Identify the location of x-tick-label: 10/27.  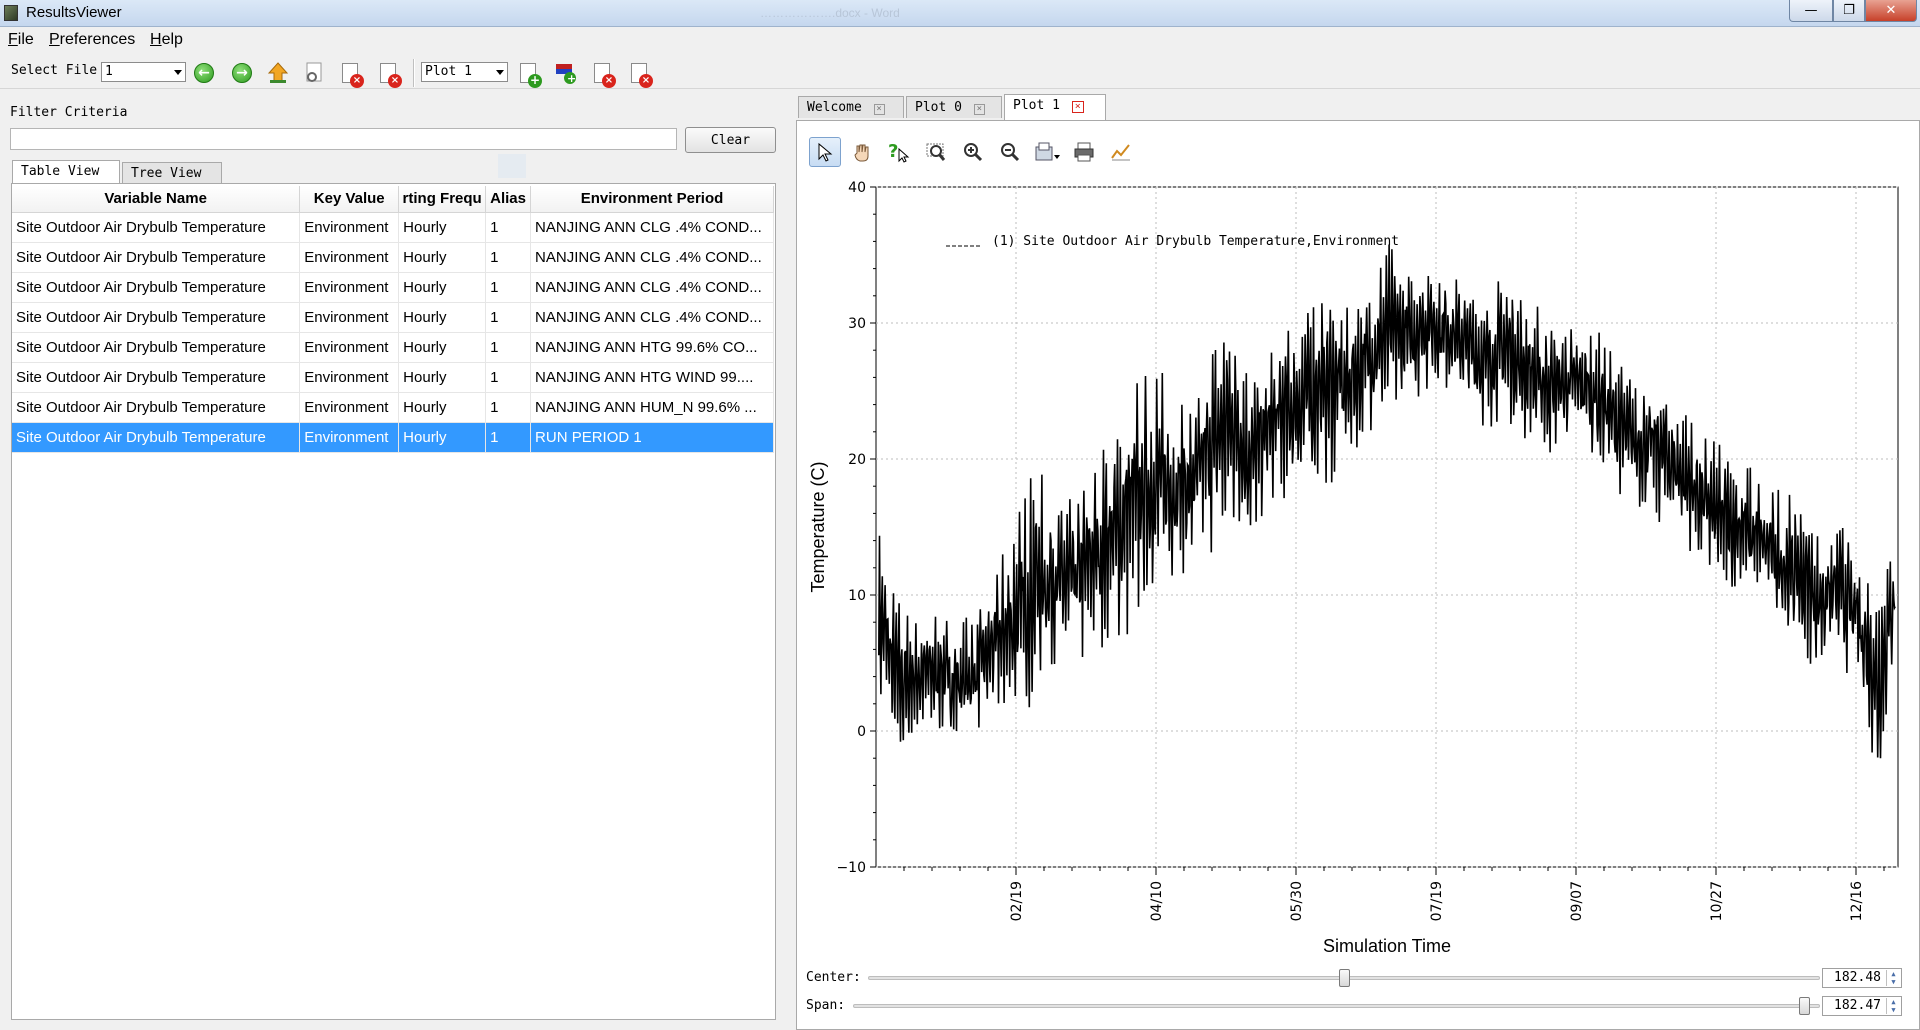
(1717, 901).